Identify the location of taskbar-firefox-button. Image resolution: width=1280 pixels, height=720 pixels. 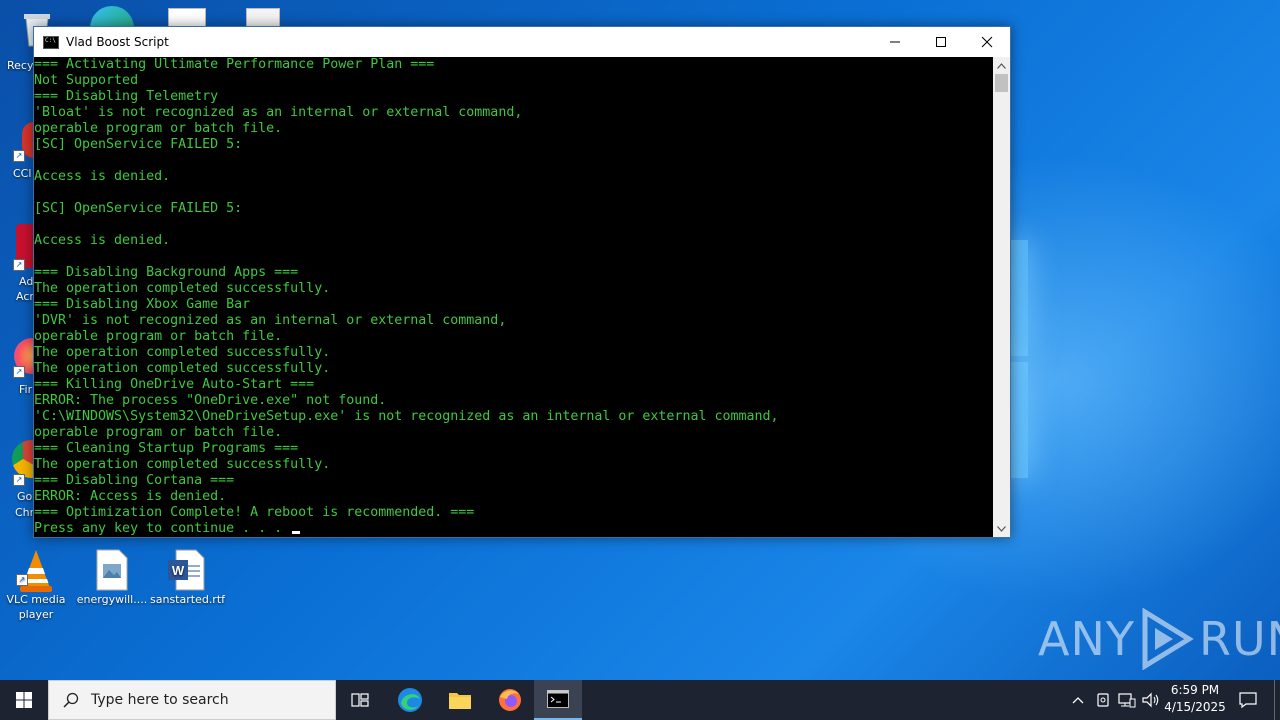
(510, 700).